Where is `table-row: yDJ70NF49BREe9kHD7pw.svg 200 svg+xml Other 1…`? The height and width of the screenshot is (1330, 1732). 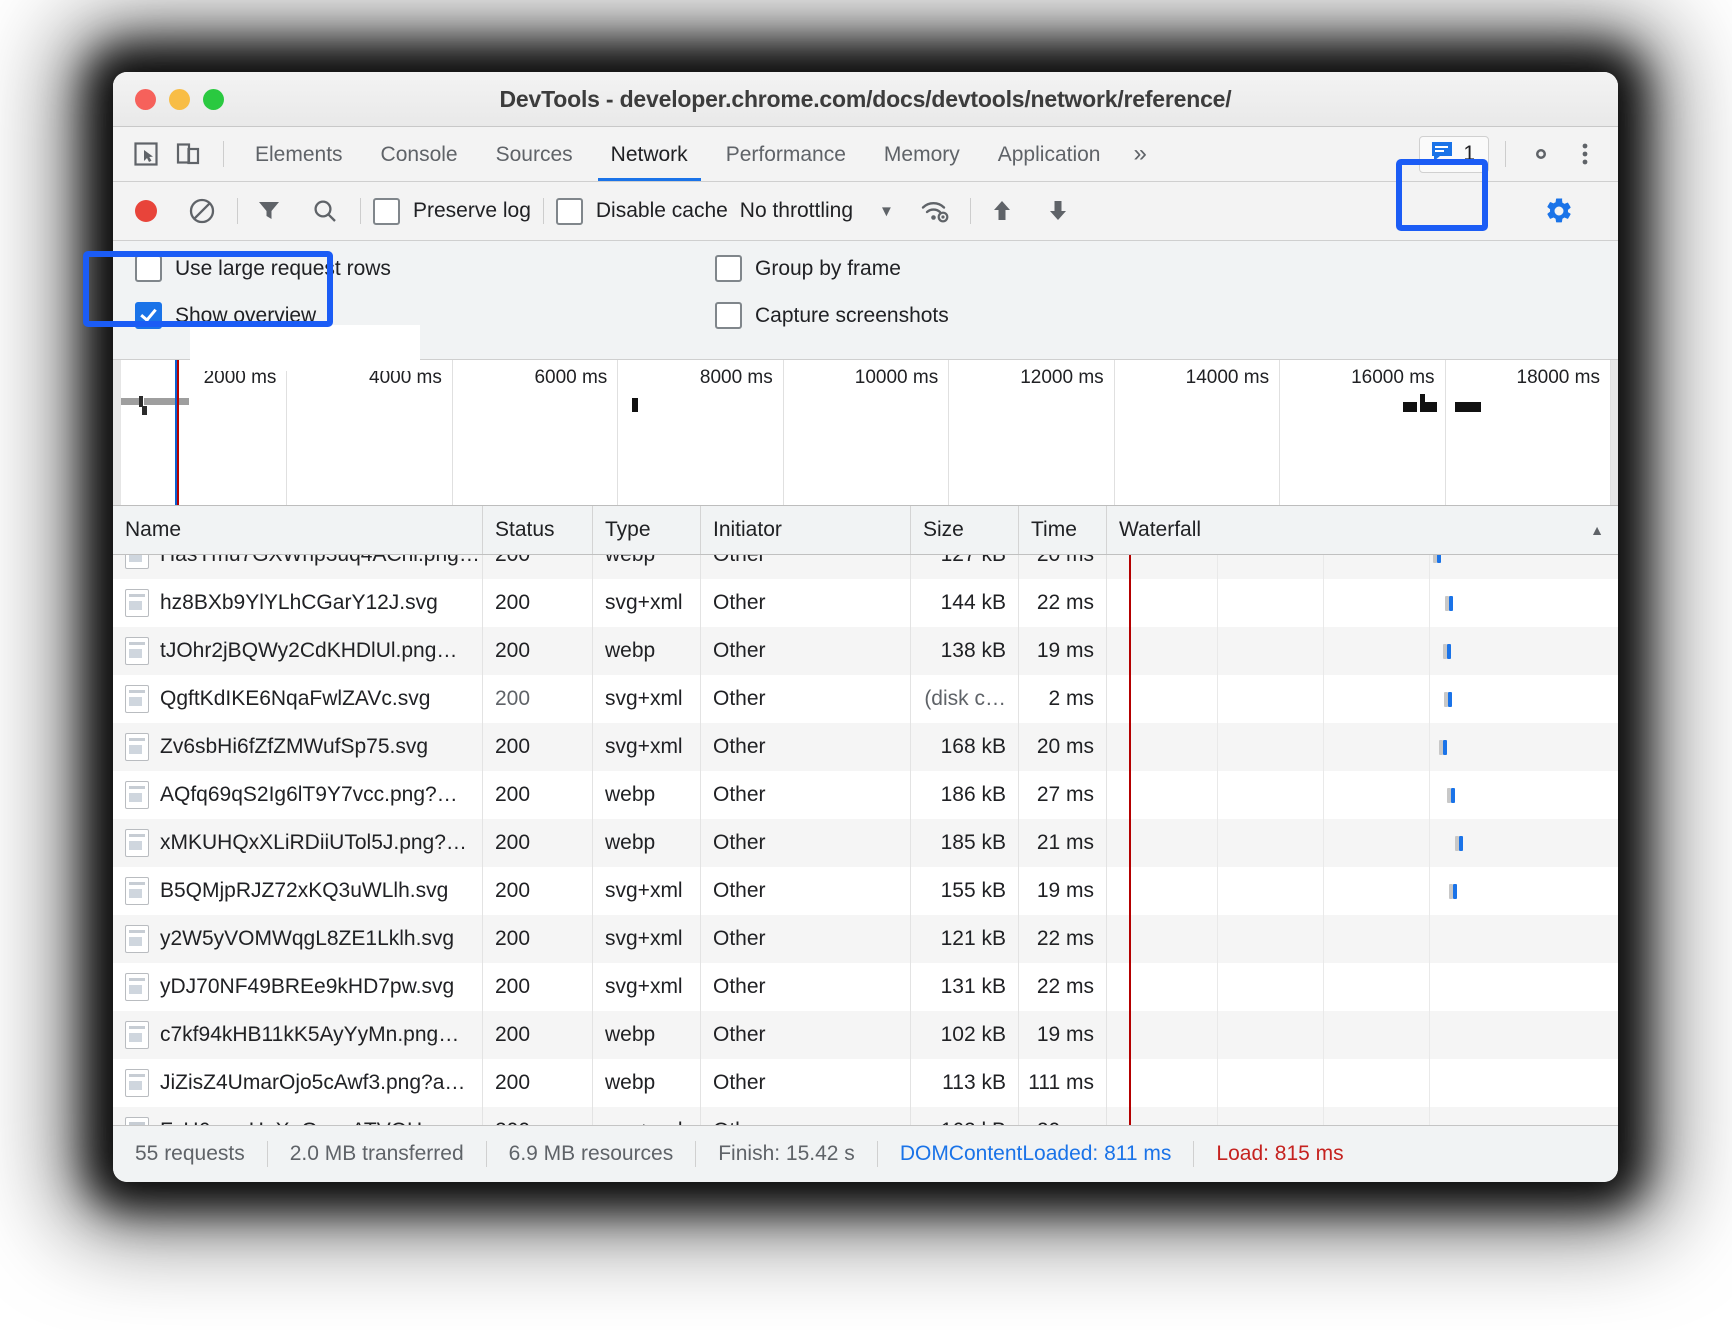 table-row: yDJ70NF49BREe9kHD7pw.svg 200 svg+xml Other 1… is located at coordinates (865, 987).